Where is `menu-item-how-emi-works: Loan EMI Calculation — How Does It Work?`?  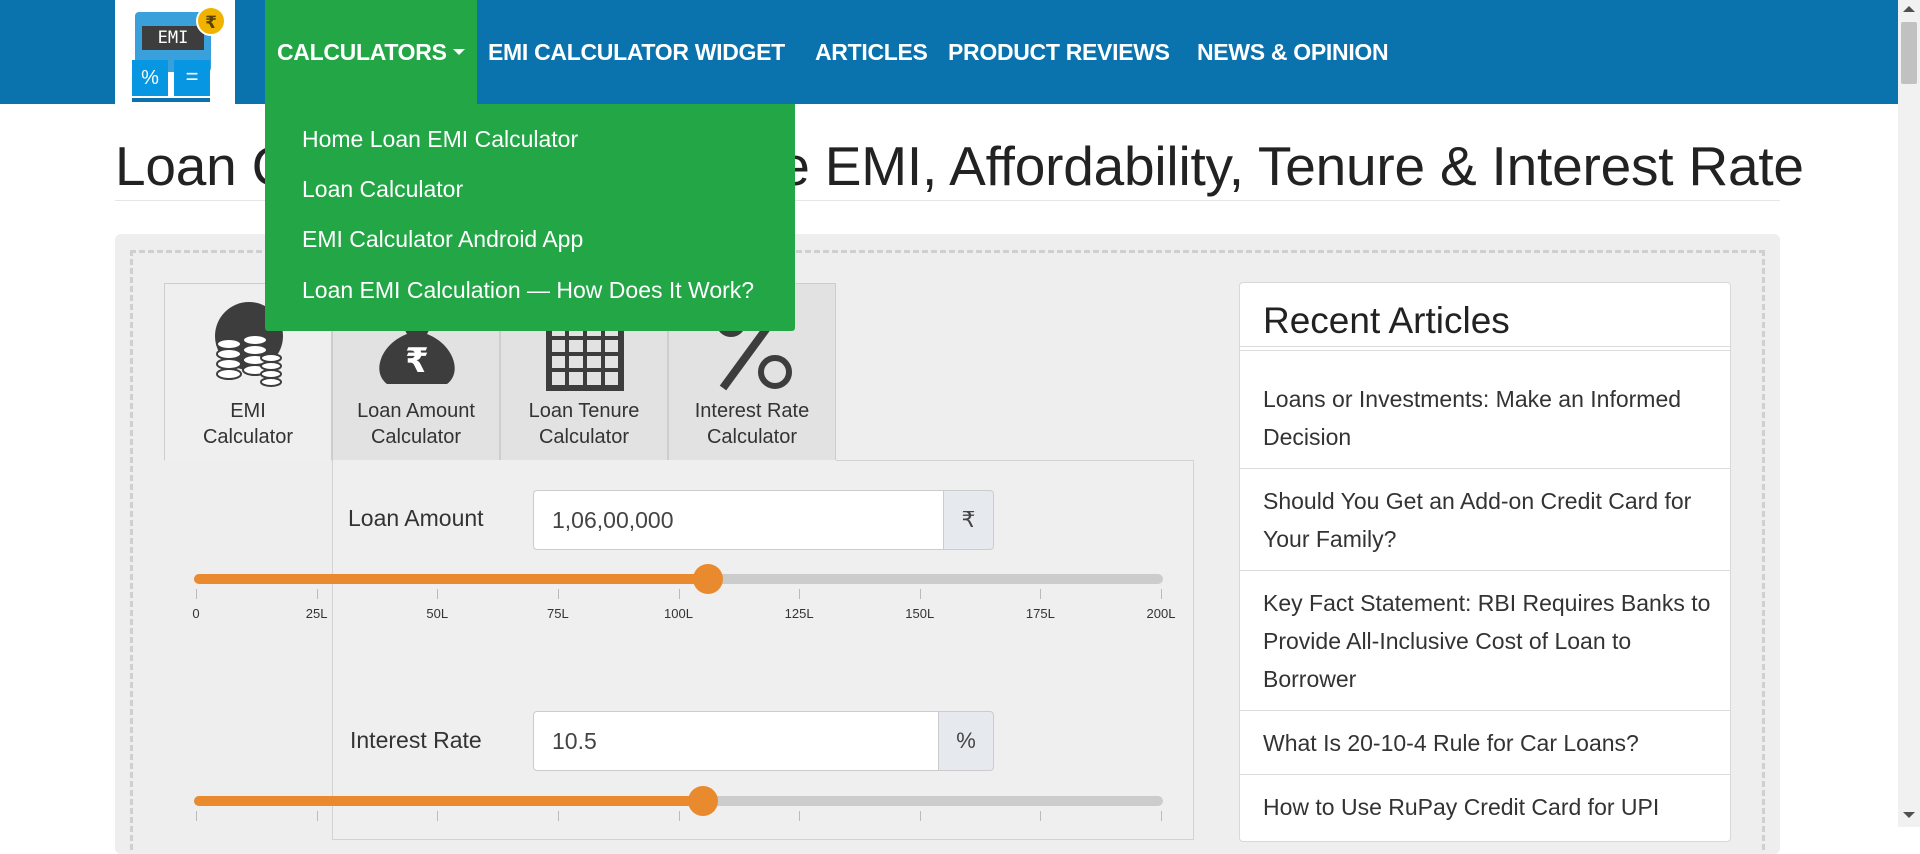 menu-item-how-emi-works: Loan EMI Calculation — How Does It Work? is located at coordinates (528, 290).